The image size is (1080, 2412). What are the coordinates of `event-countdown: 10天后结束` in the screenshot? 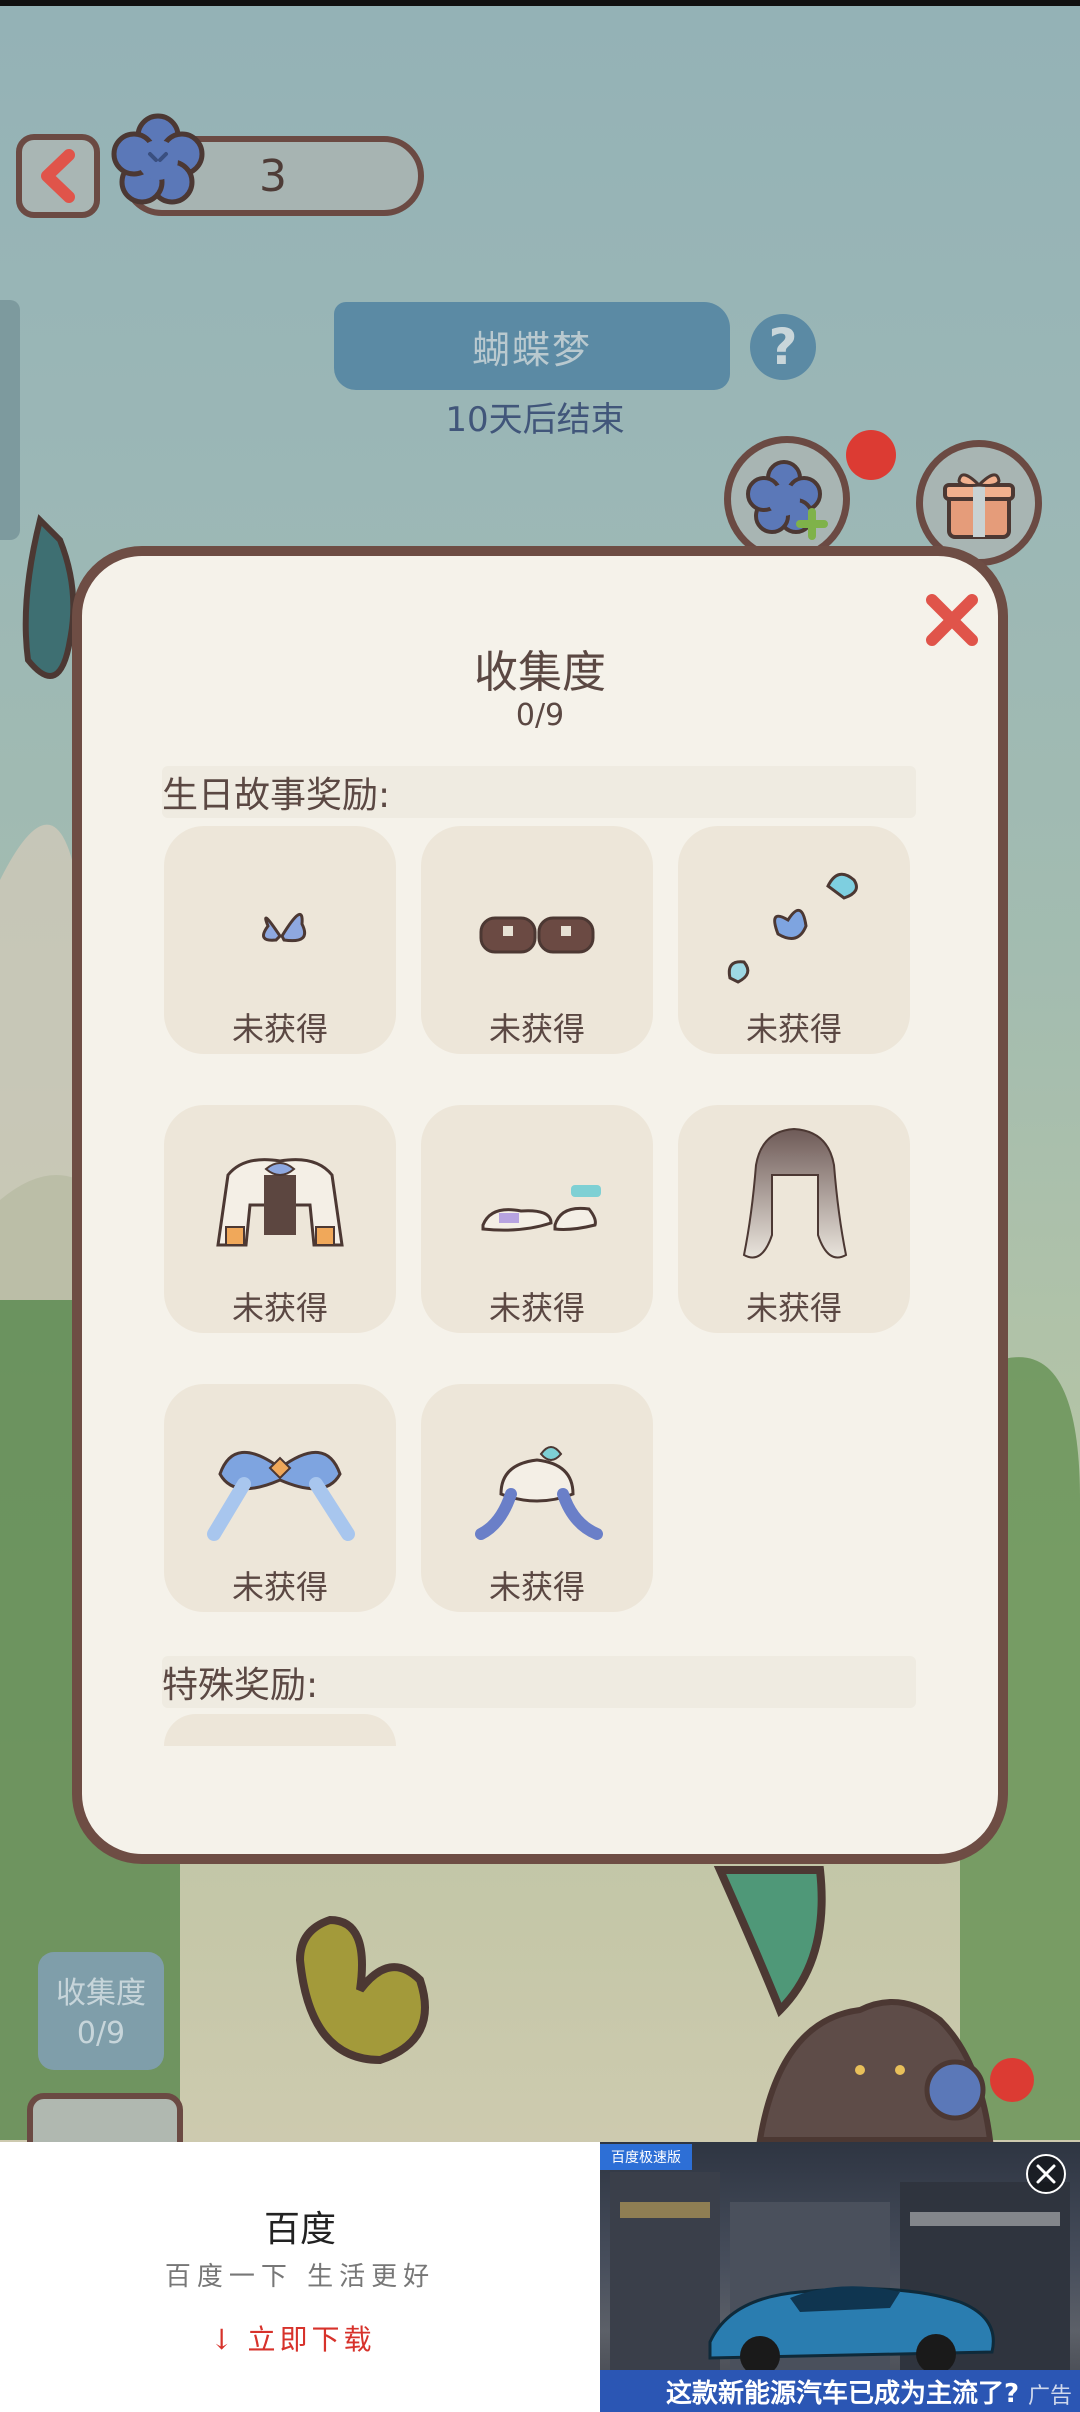 It's located at (535, 420).